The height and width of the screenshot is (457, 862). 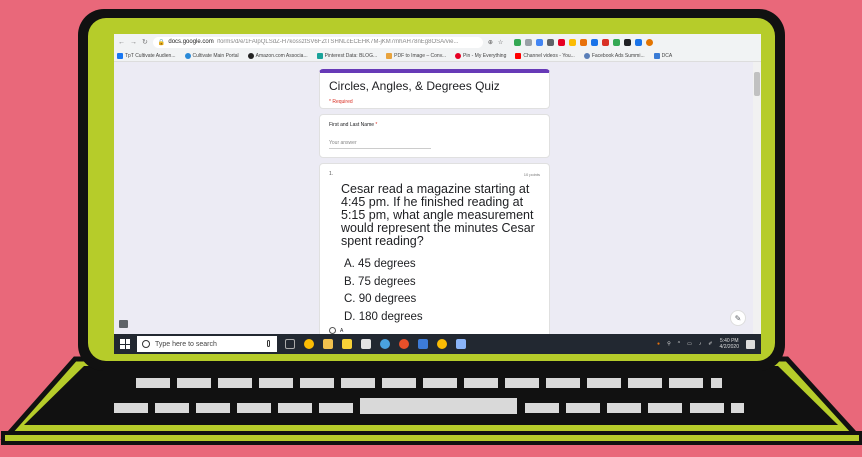 What do you see at coordinates (650, 42) in the screenshot?
I see `profile-avatar` at bounding box center [650, 42].